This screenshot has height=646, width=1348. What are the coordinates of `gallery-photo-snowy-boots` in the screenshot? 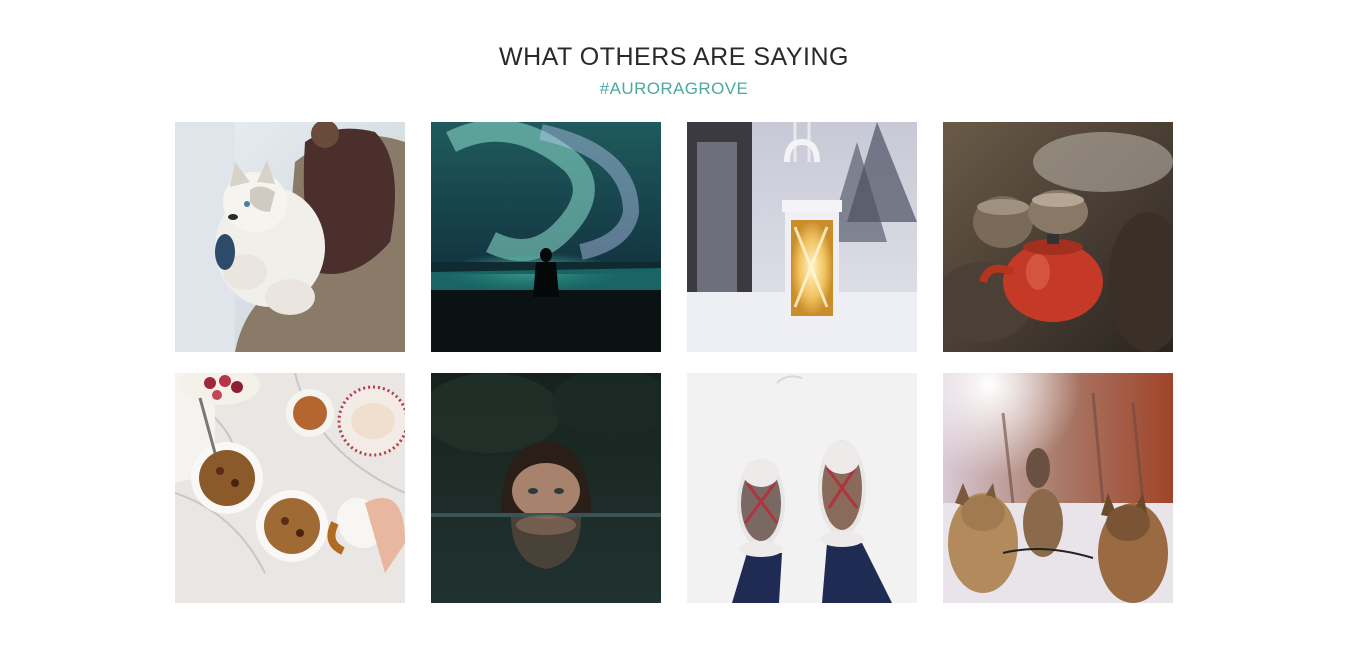 It's located at (802, 488).